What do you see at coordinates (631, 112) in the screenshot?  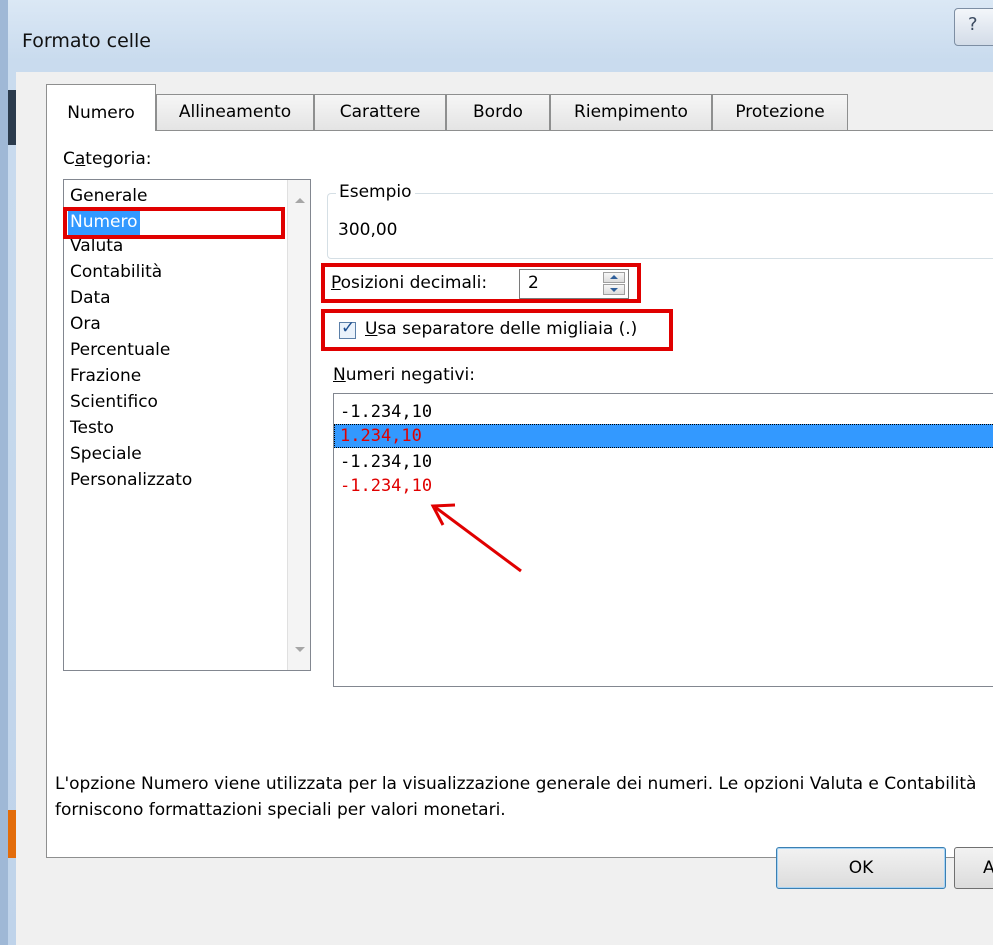 I see `tab-riempimento: Riempimento` at bounding box center [631, 112].